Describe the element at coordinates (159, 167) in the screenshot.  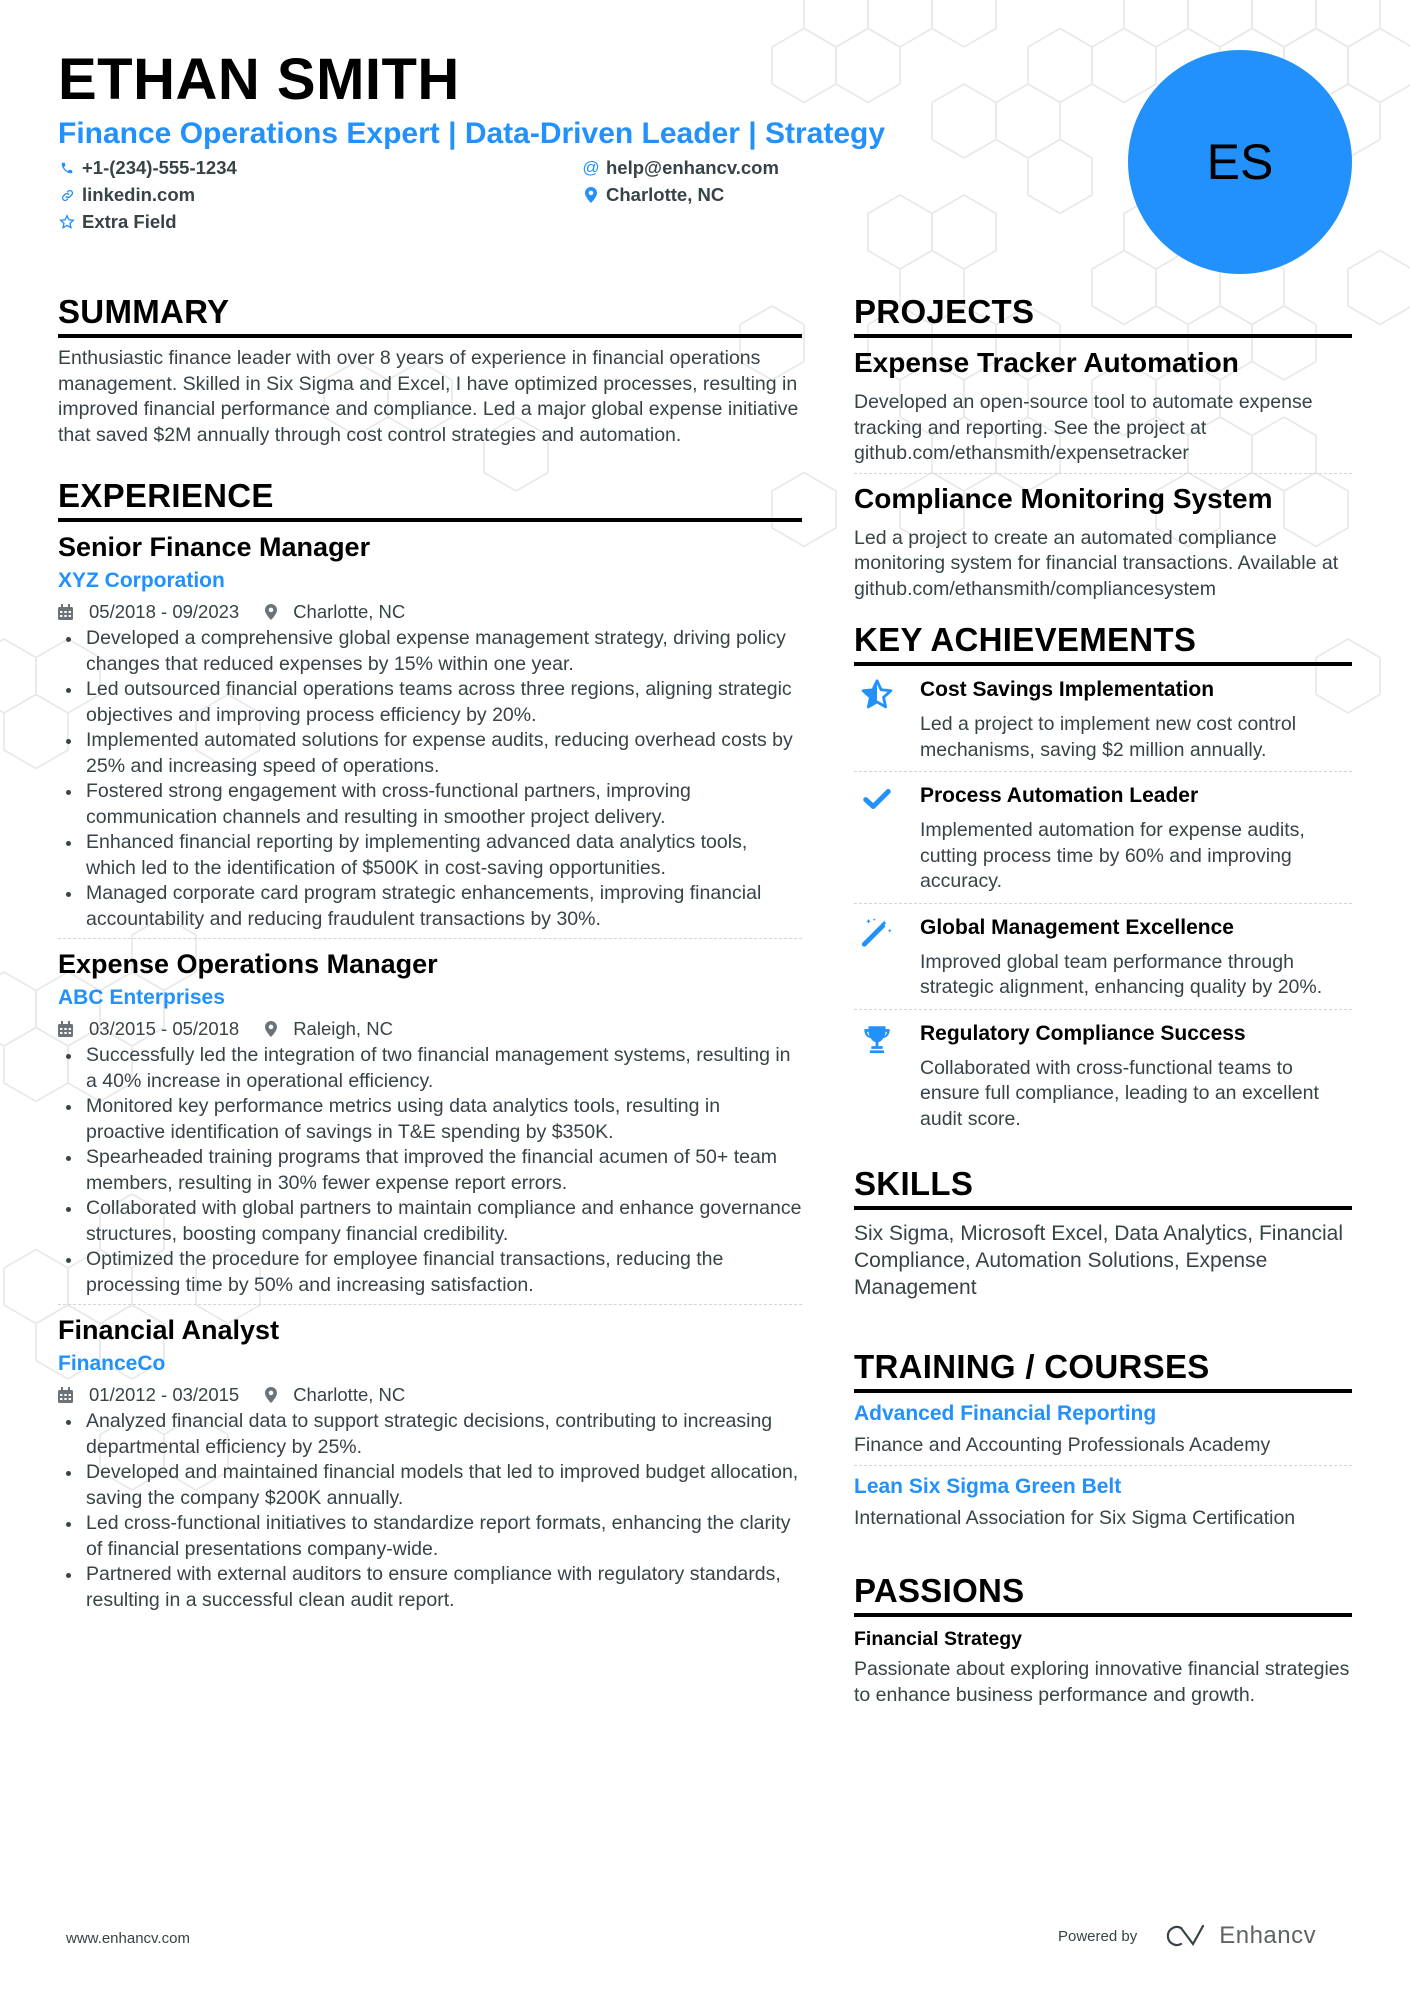
I see `contact-phone-value: +1-(234)-555-1234` at that location.